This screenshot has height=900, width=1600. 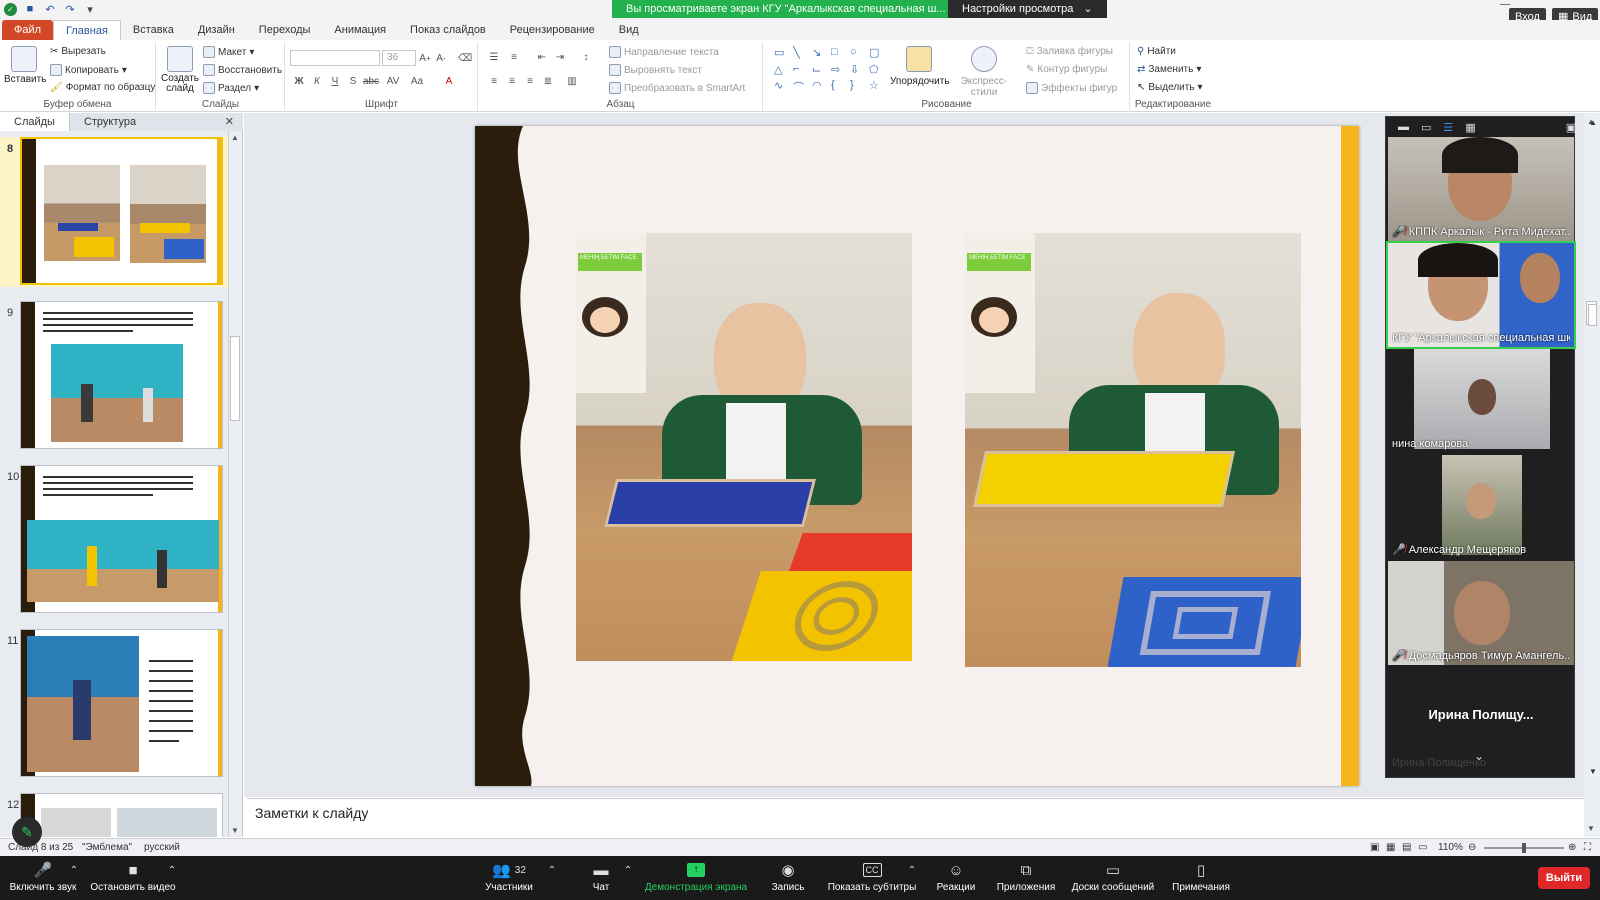 I want to click on font-name-combo, so click(x=335, y=58).